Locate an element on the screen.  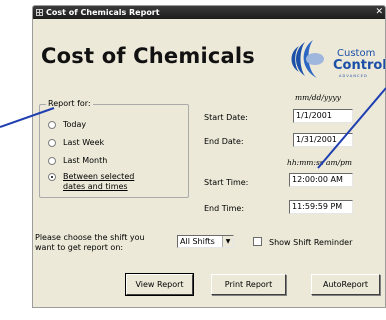
radio-label-last-month: Last Month is located at coordinates (85, 160).